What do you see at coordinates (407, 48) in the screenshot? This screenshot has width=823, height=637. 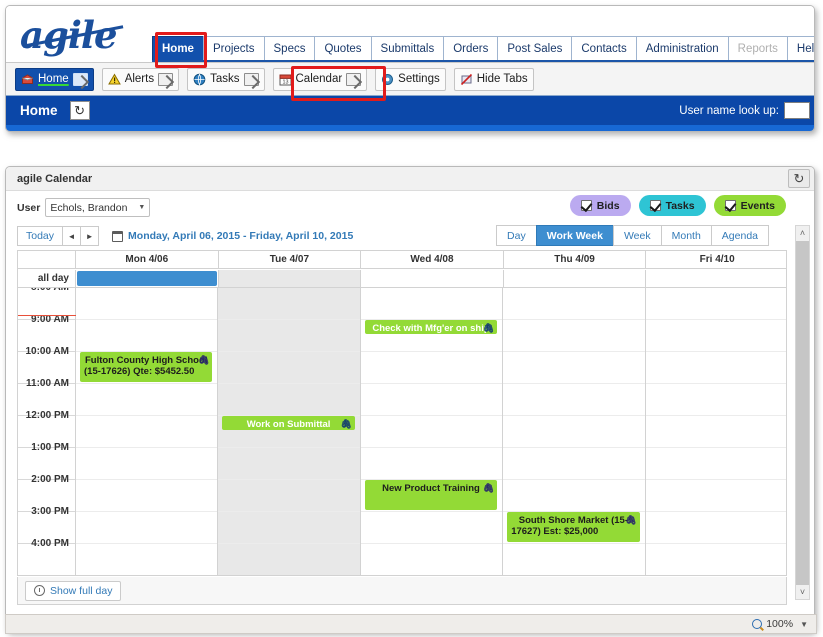 I see `tab-submittals: Submittals` at bounding box center [407, 48].